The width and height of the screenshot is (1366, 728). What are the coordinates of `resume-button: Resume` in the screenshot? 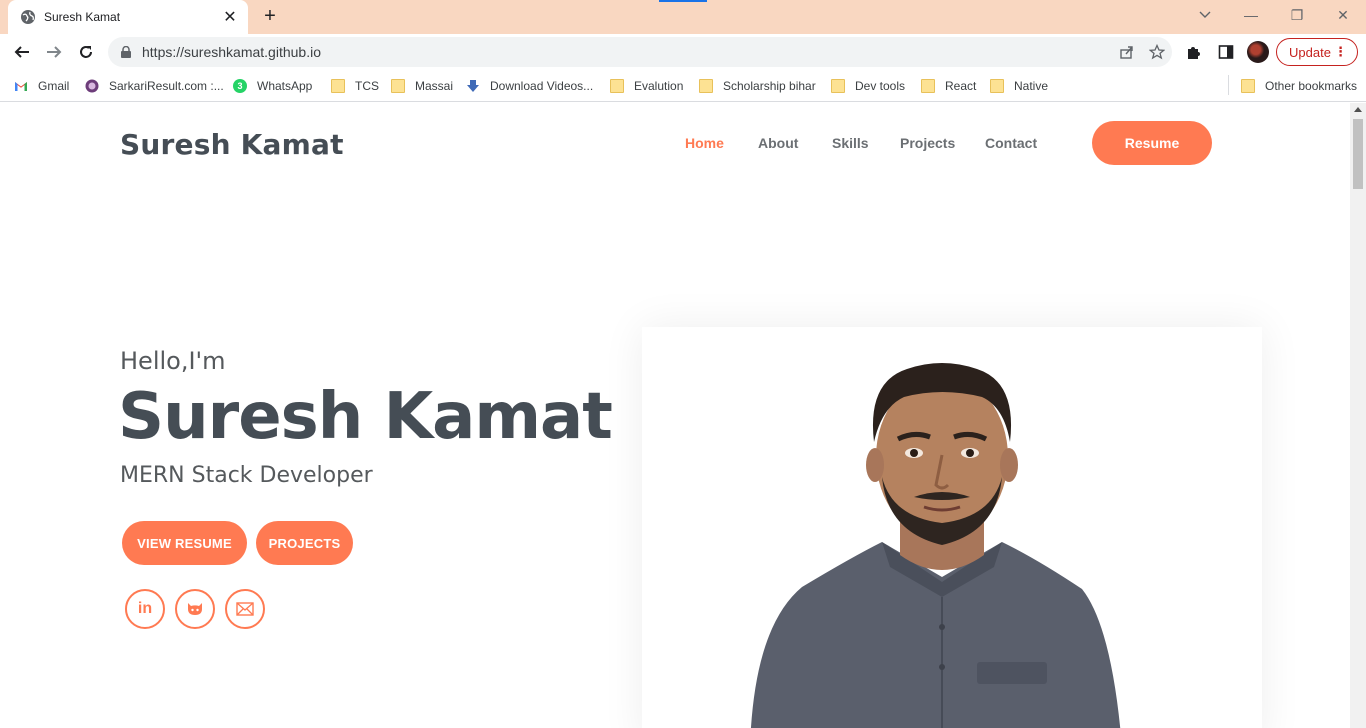 It's located at (1152, 143).